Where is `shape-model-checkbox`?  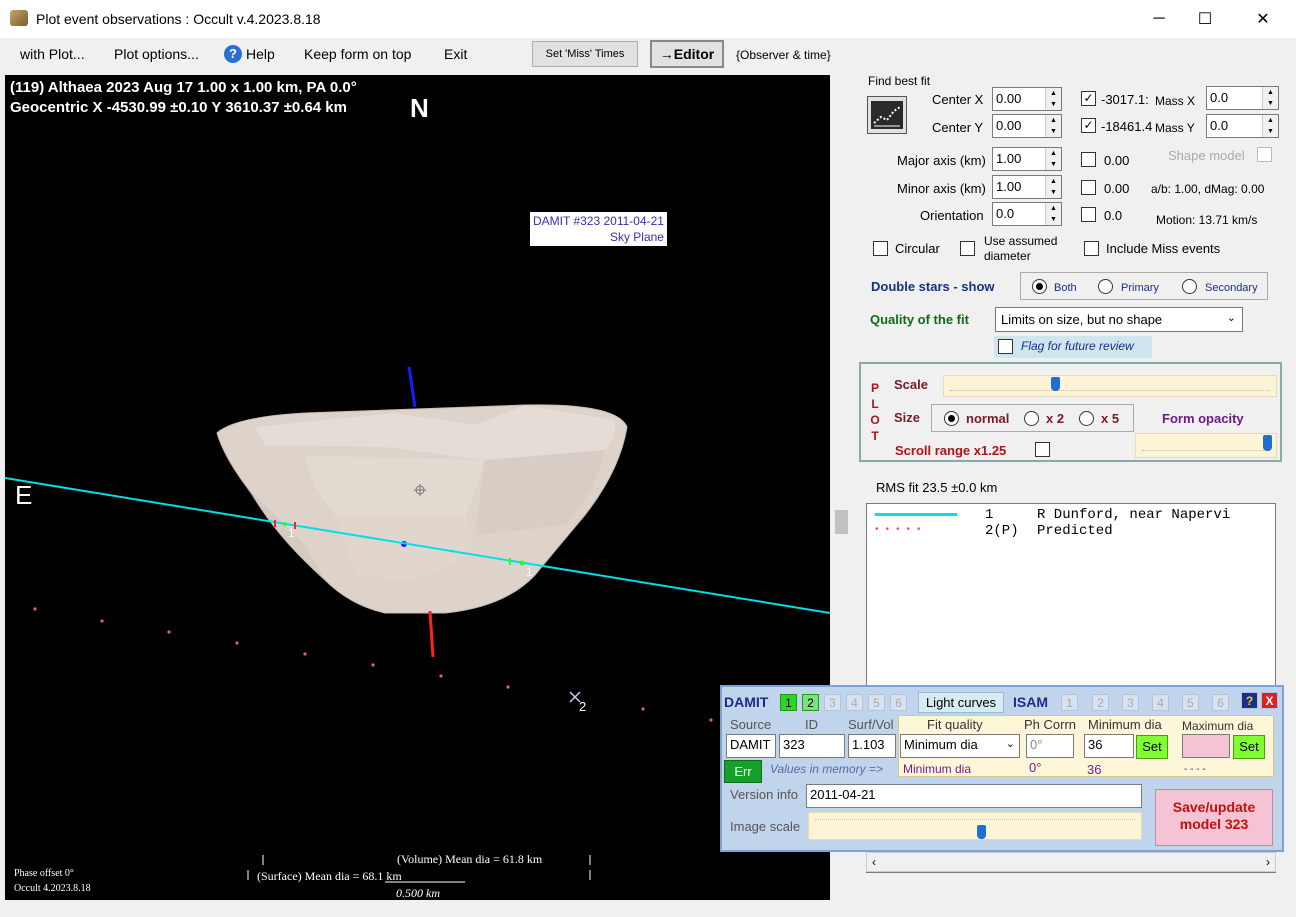
shape-model-checkbox is located at coordinates (1264, 154).